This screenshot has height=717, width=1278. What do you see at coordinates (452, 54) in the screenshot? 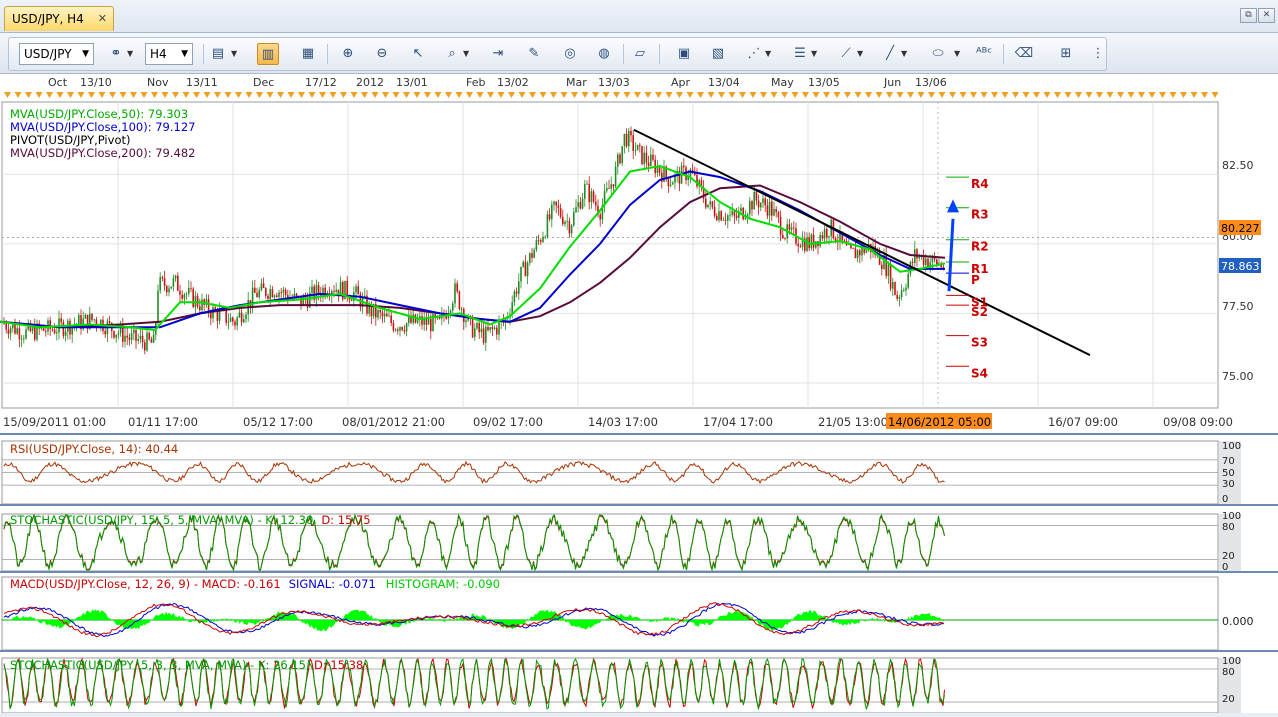
I see `search-icon: ⌕` at bounding box center [452, 54].